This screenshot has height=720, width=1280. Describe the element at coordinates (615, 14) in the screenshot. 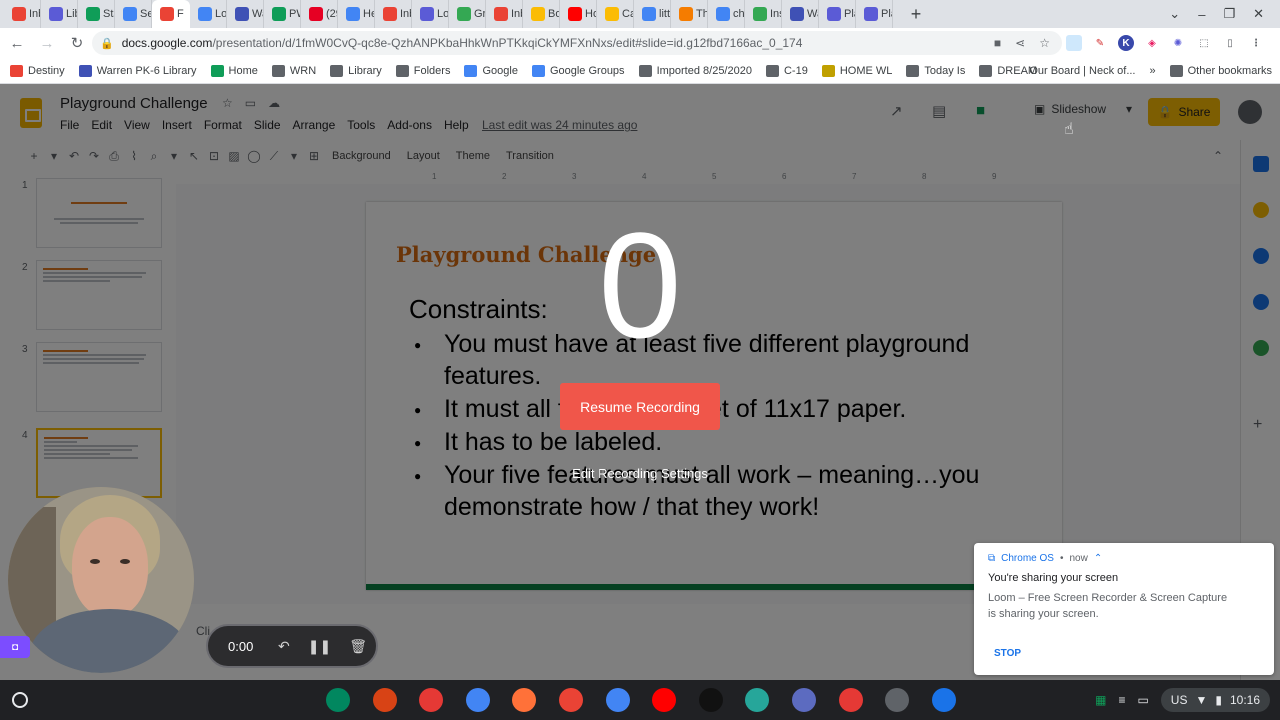

I see `browser-tab: Ca` at that location.